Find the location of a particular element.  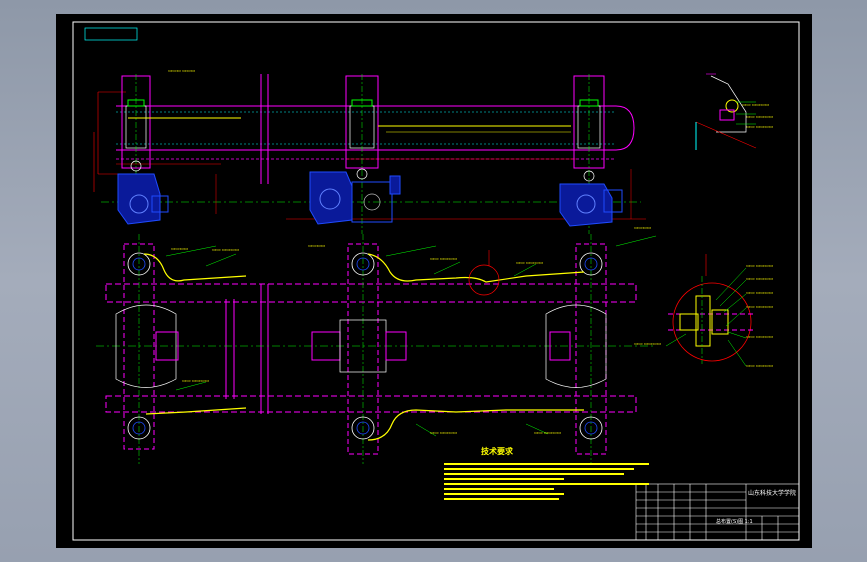

detail-view-top is located at coordinates (726, 111).